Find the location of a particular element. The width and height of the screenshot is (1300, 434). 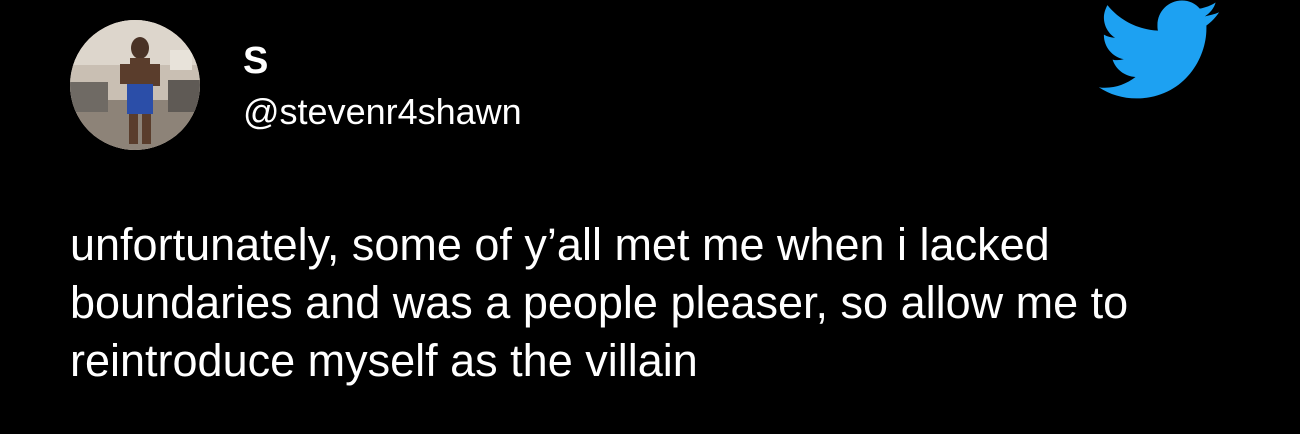

user-handle: @stevenr4shawn is located at coordinates (382, 112).